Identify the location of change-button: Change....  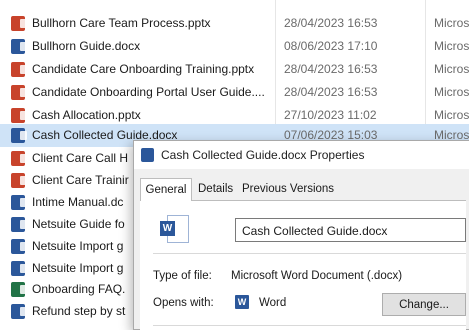
(424, 304).